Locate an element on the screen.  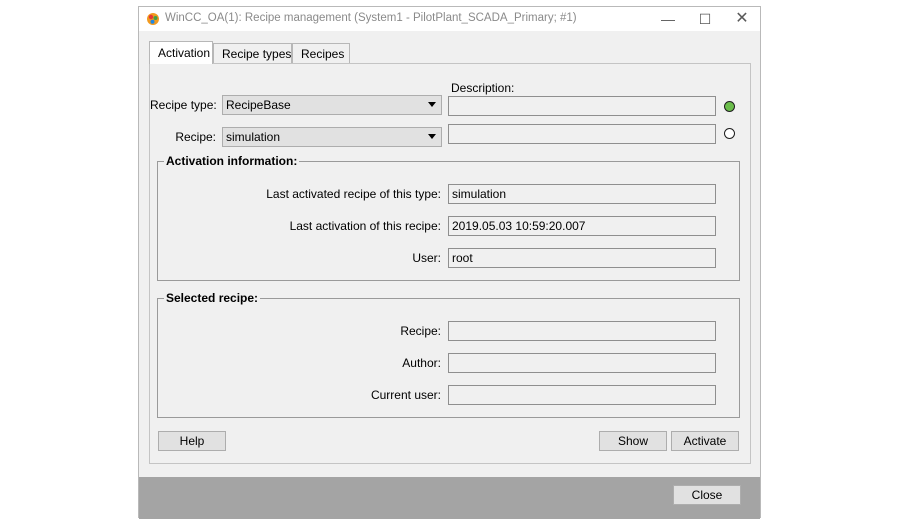
recipe-type-status-led is located at coordinates (729, 106).